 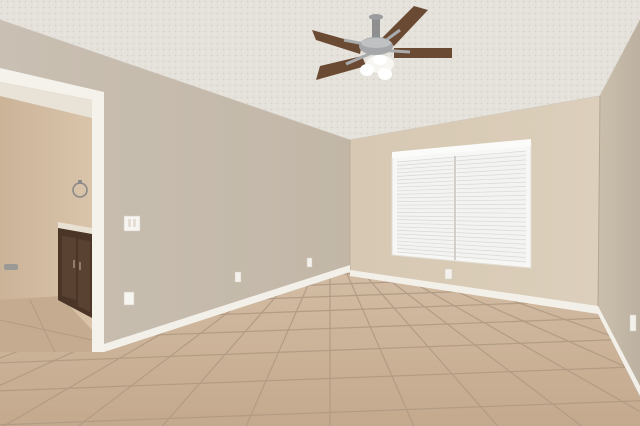 What do you see at coordinates (129, 298) in the screenshot?
I see `outlet-left-wall` at bounding box center [129, 298].